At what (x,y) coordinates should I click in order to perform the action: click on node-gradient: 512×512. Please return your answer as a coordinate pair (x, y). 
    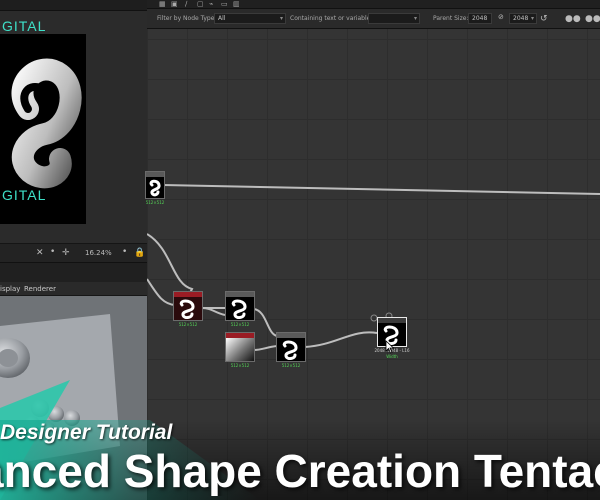
    Looking at the image, I should click on (240, 350).